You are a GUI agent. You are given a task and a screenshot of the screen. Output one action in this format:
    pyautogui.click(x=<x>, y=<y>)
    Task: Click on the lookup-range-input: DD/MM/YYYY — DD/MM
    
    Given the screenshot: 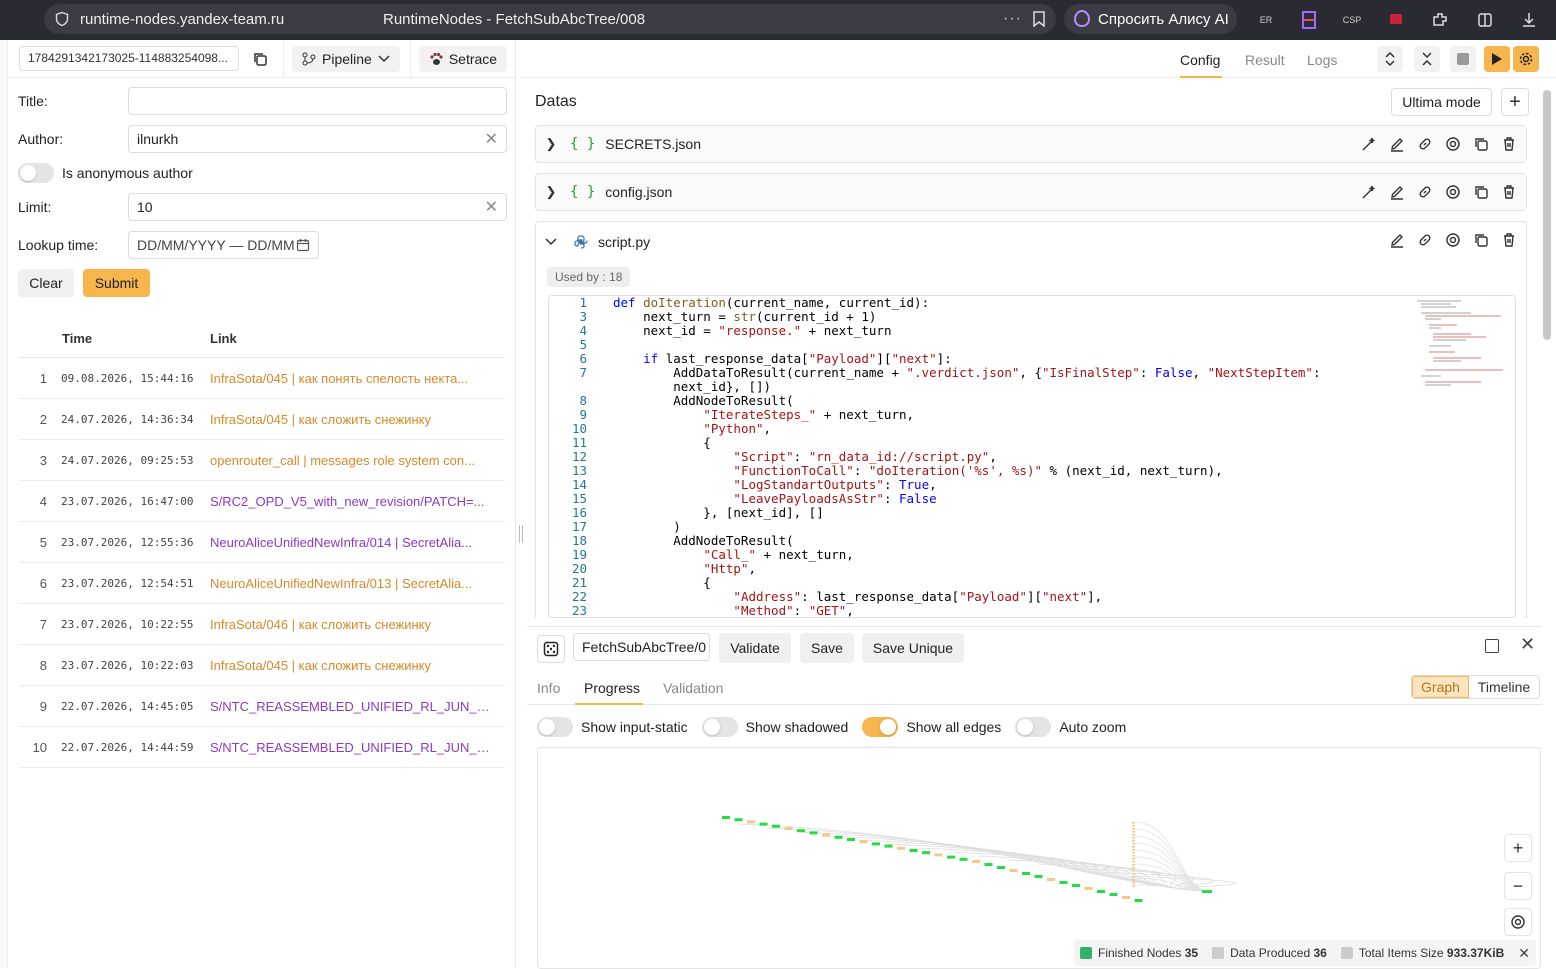 What is the action you would take?
    pyautogui.click(x=223, y=245)
    